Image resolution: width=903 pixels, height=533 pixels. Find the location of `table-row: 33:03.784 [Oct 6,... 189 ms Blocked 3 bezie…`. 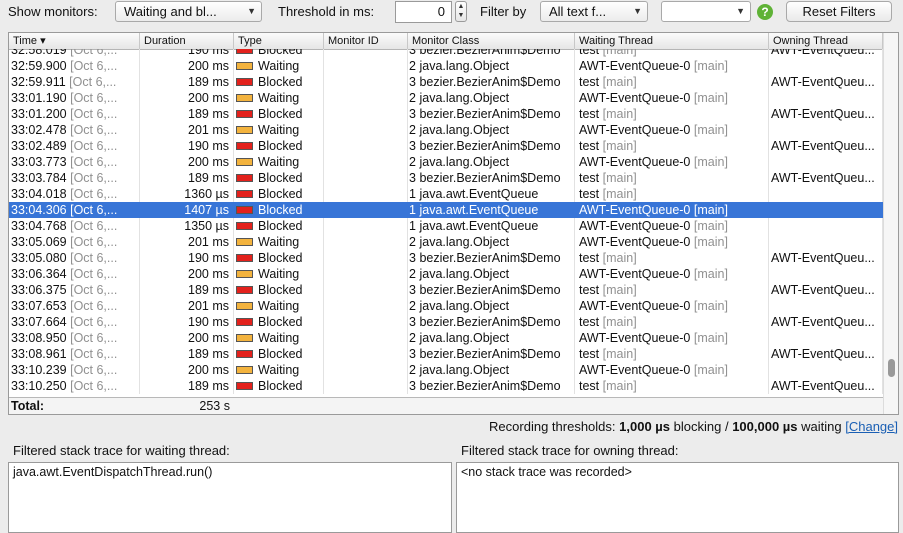

table-row: 33:03.784 [Oct 6,... 189 ms Blocked 3 bezie… is located at coordinates (446, 178).